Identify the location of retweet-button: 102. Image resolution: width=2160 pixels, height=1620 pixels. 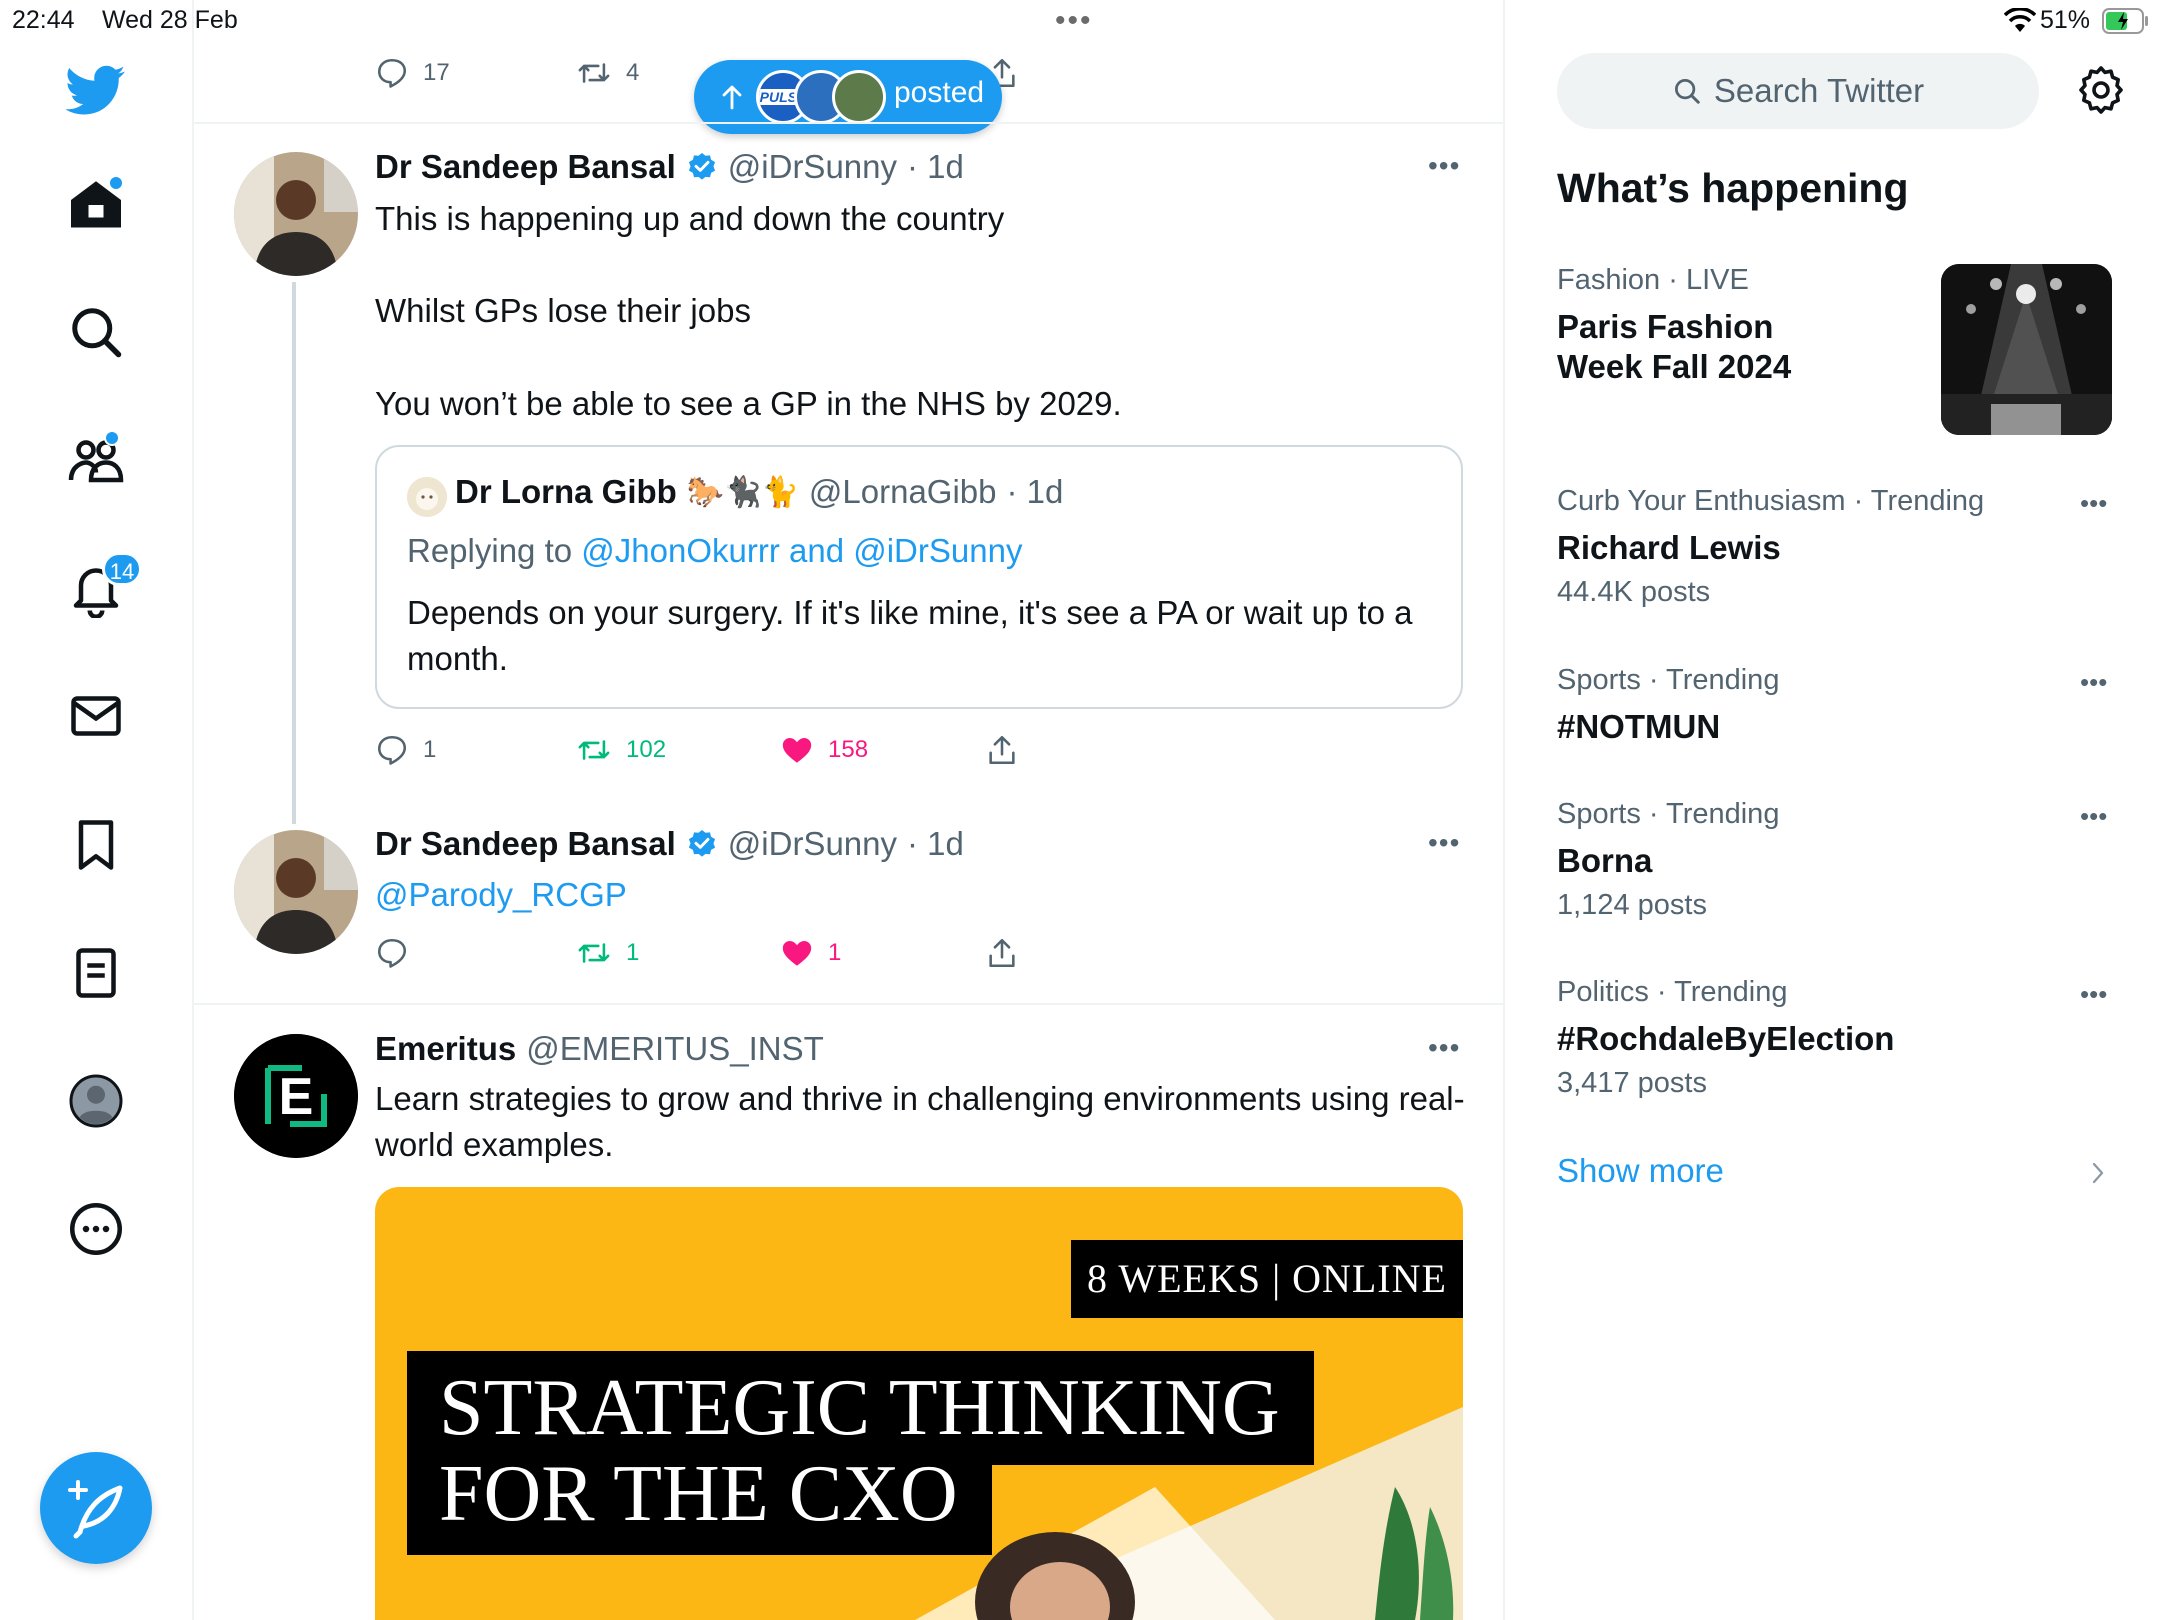
(621, 750).